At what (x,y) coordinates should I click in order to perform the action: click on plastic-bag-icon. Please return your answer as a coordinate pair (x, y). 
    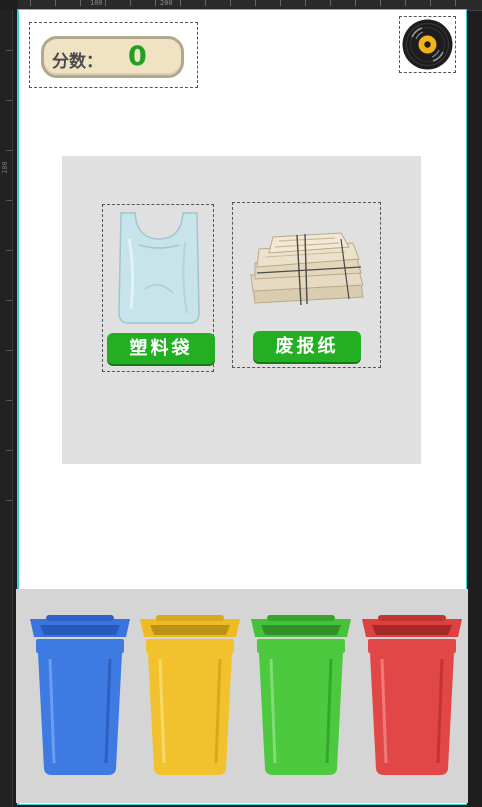
    Looking at the image, I should click on (159, 268).